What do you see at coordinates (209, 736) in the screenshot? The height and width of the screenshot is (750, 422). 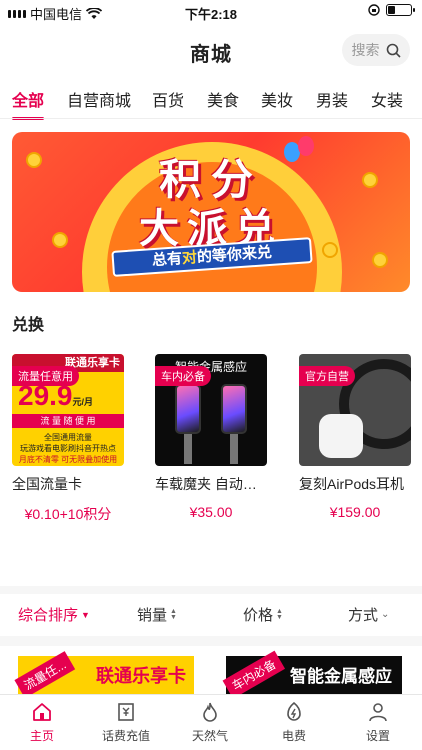 I see `tabbar-label: 天然气` at bounding box center [209, 736].